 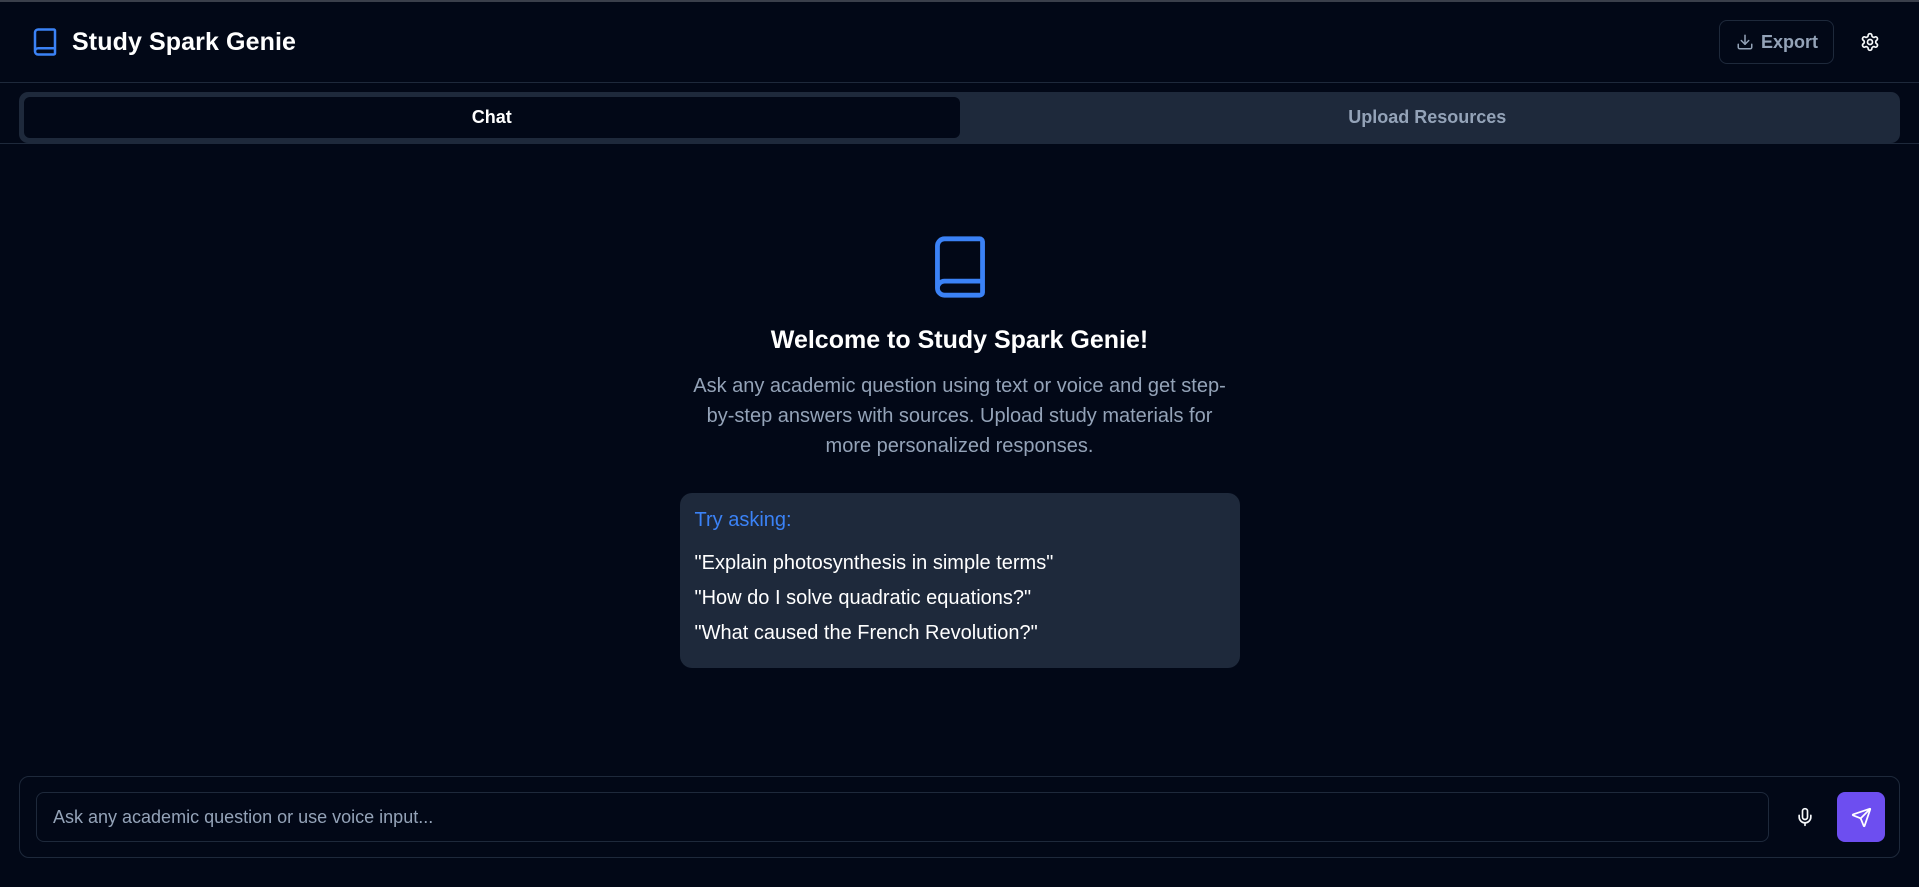 What do you see at coordinates (1789, 41) in the screenshot?
I see `export-label: Export` at bounding box center [1789, 41].